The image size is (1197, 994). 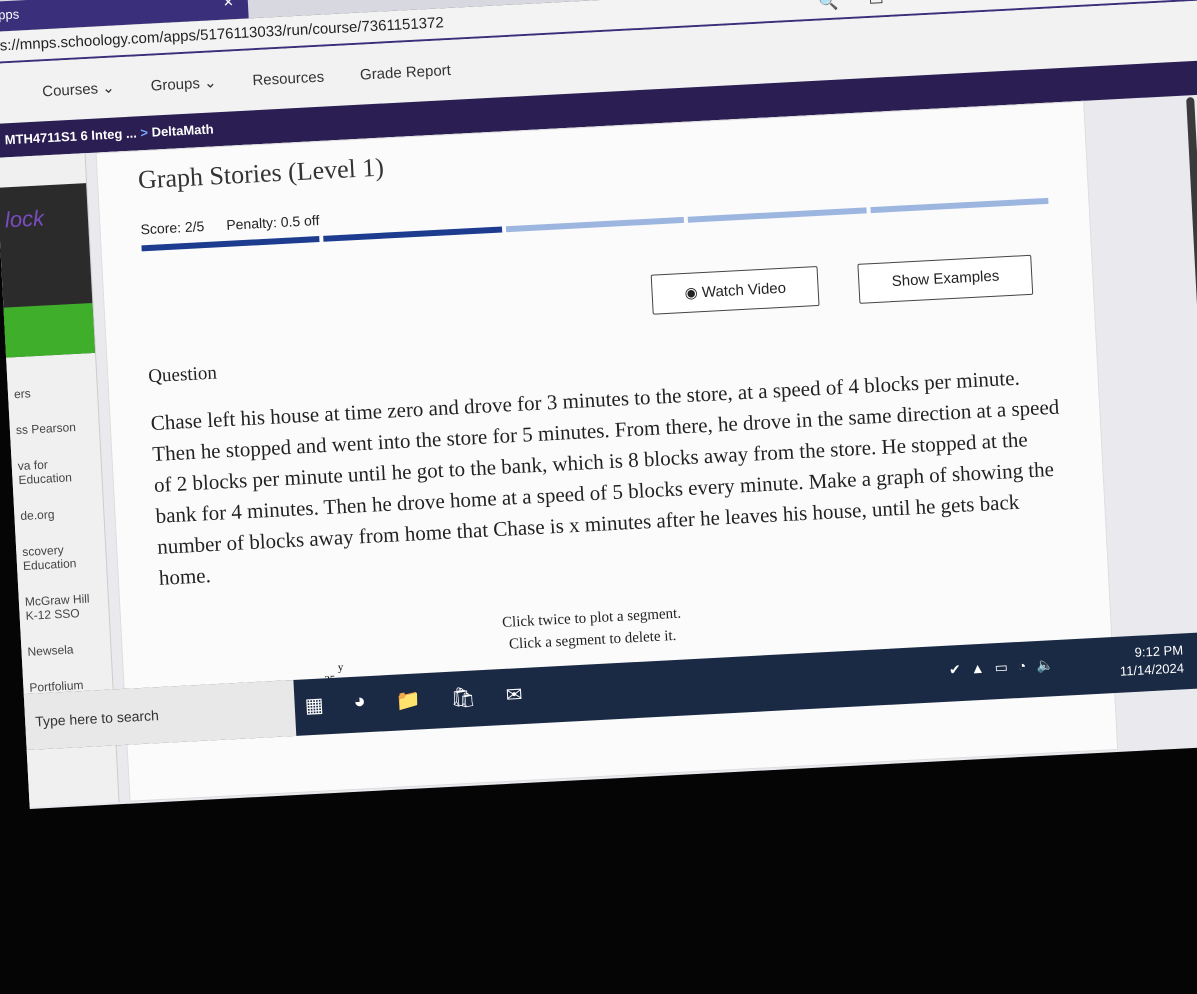 I want to click on watch-video-button: ◉ Watch Video, so click(x=735, y=290).